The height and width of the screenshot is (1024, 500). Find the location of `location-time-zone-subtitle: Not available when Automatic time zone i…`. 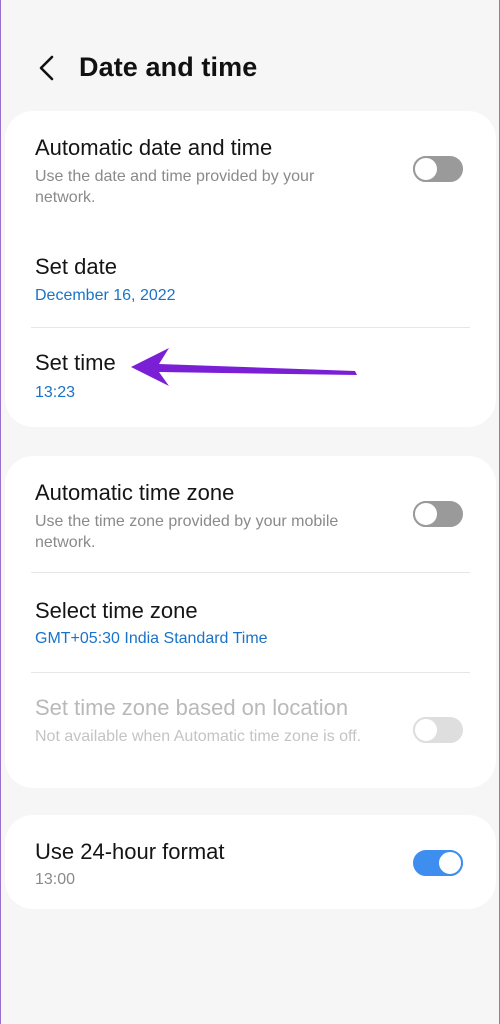

location-time-zone-subtitle: Not available when Automatic time zone i… is located at coordinates (198, 736).